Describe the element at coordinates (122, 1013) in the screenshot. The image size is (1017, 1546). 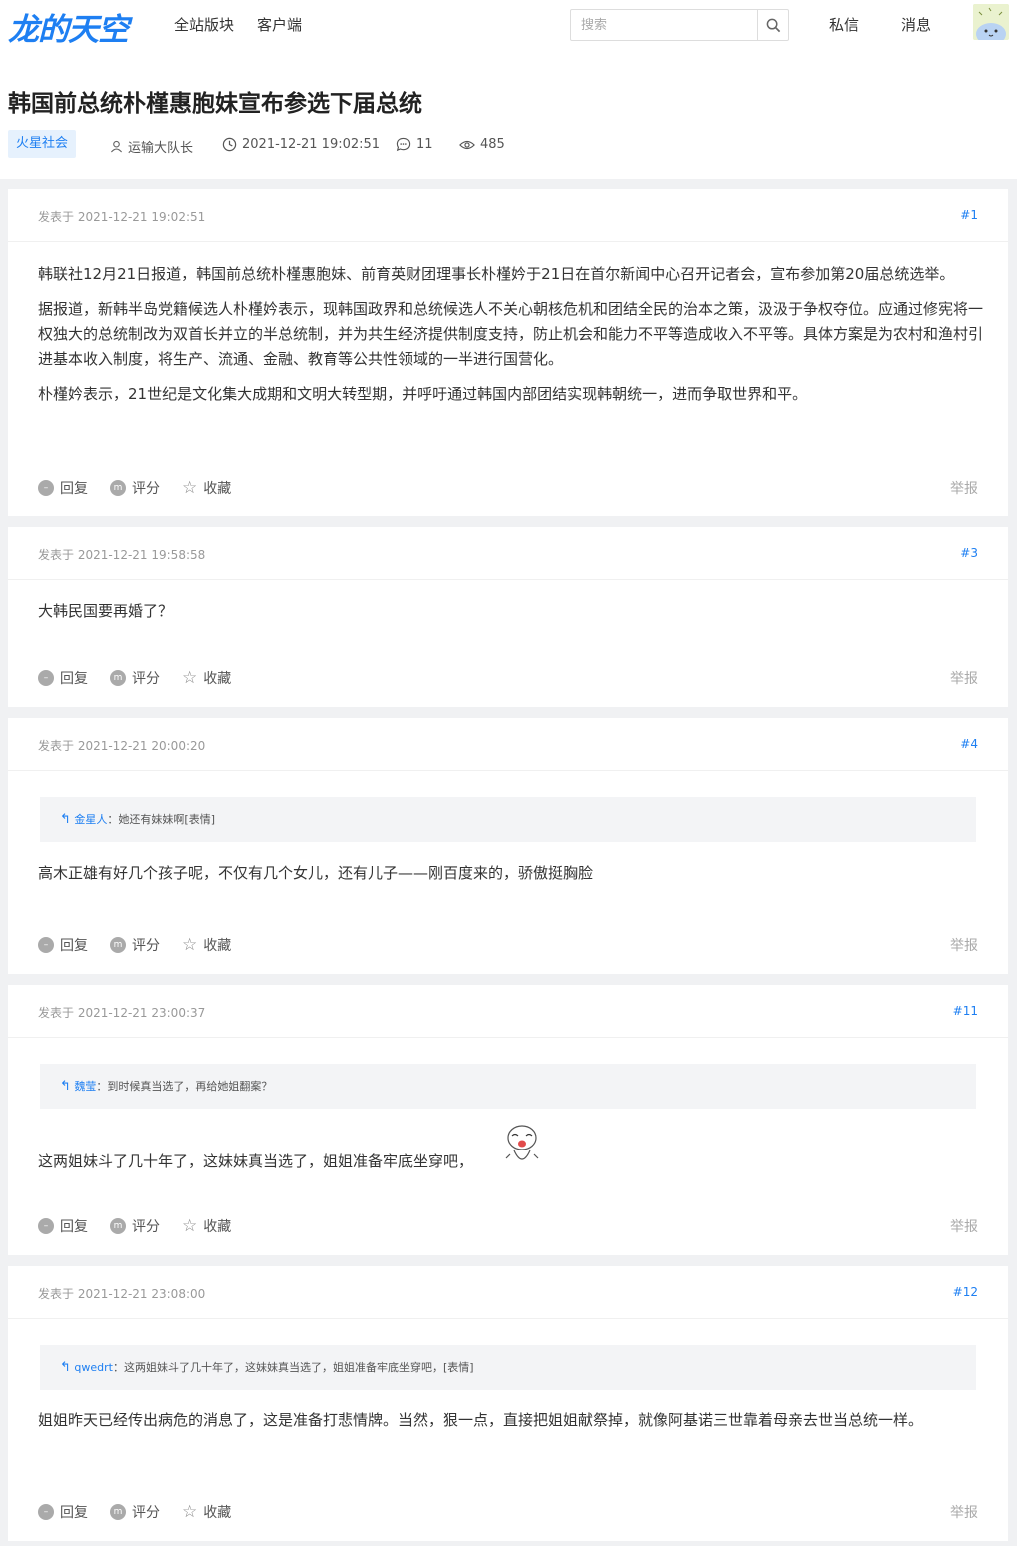
I see `post-date: 发表于 2021-12-21 23:00:37` at that location.